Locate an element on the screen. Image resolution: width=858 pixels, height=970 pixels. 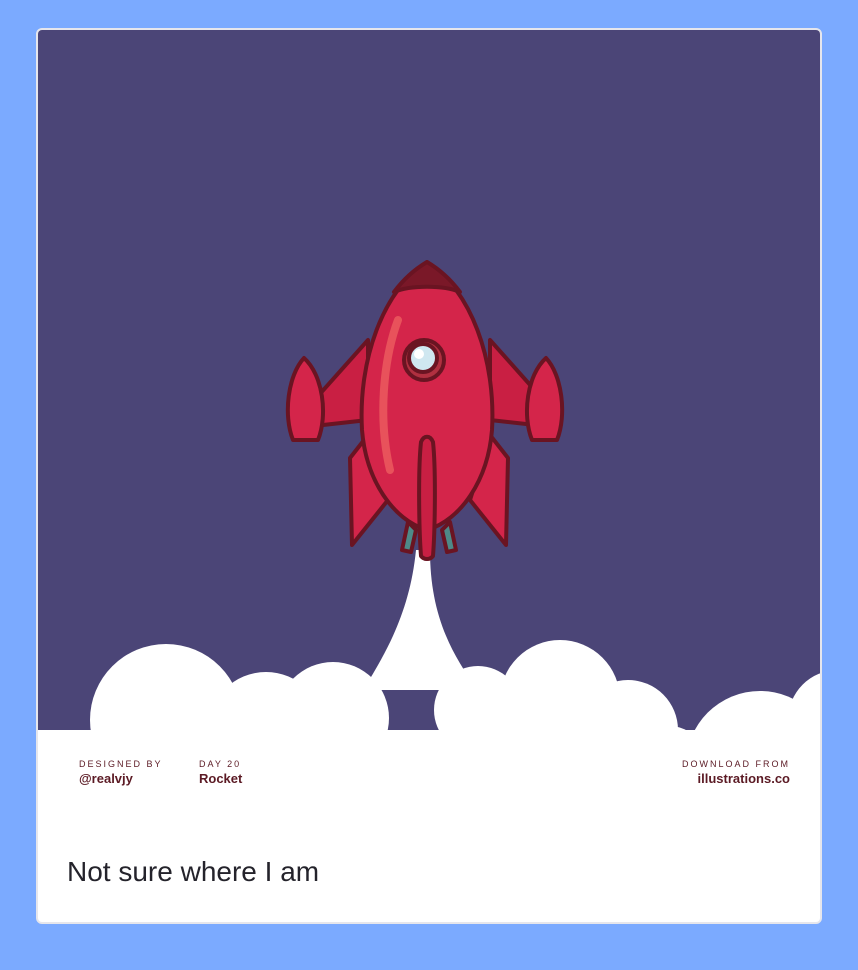
designer-caption: DESIGNED BY is located at coordinates (121, 764).